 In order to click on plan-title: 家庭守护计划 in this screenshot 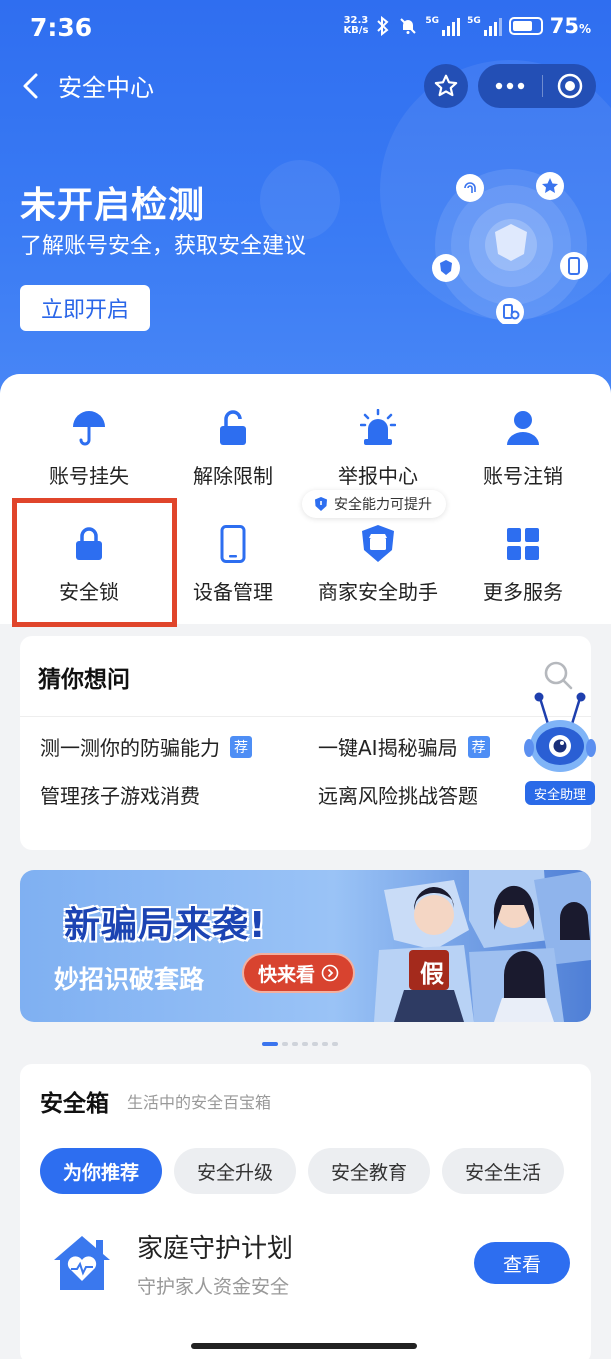, I will do `click(215, 1249)`.